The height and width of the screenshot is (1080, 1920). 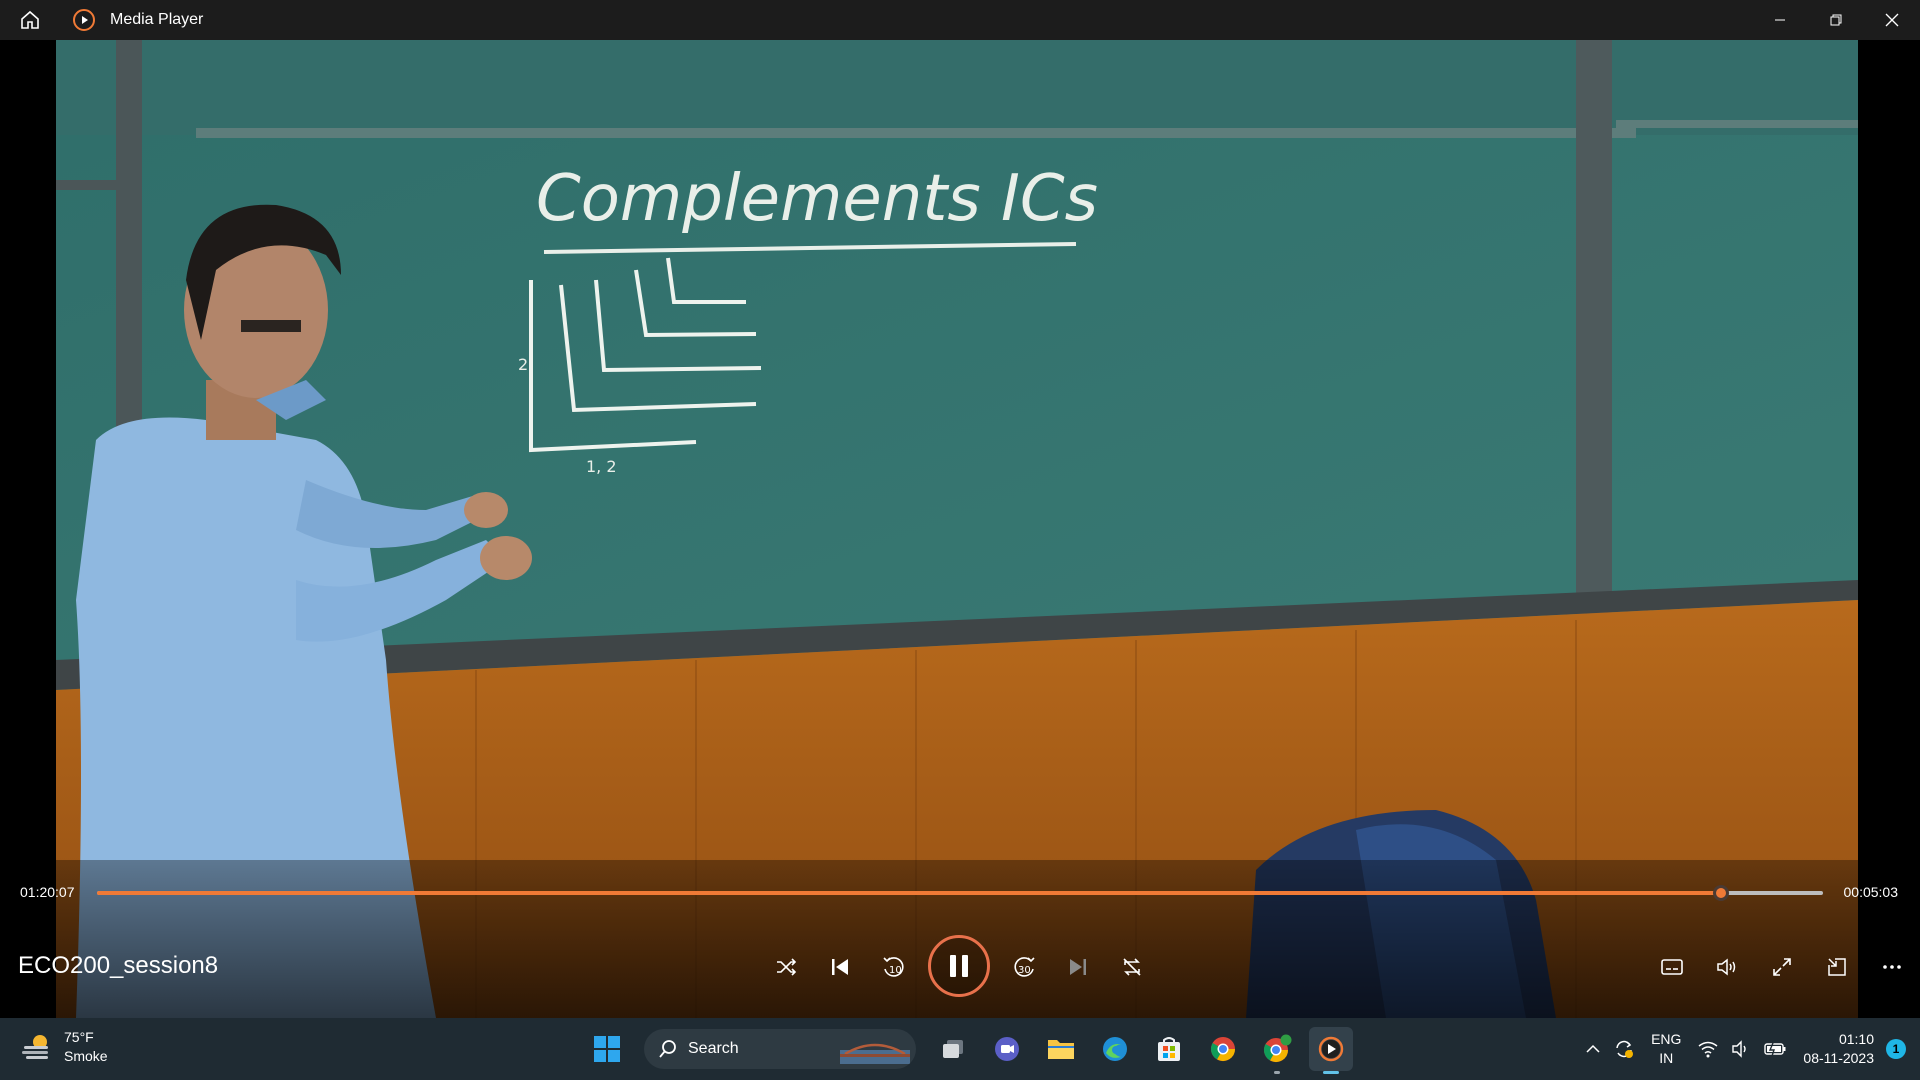 I want to click on play-pause-button, so click(x=959, y=966).